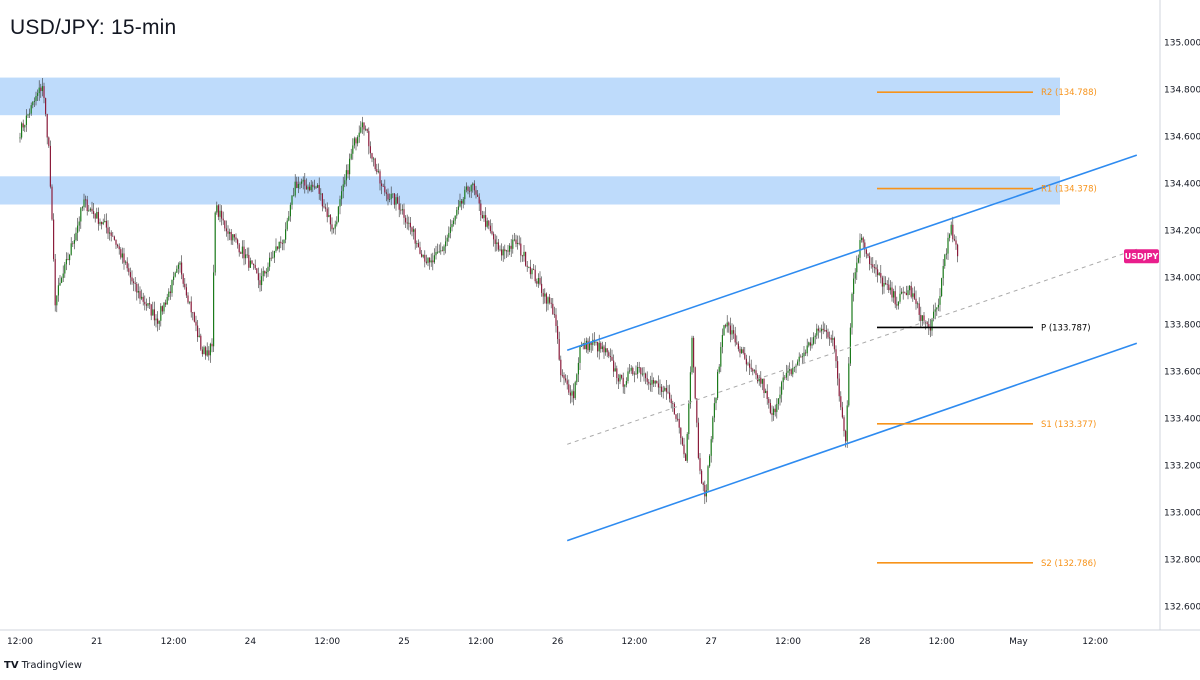 The height and width of the screenshot is (680, 1200). I want to click on price-tick-label: 133.800, so click(1182, 325).